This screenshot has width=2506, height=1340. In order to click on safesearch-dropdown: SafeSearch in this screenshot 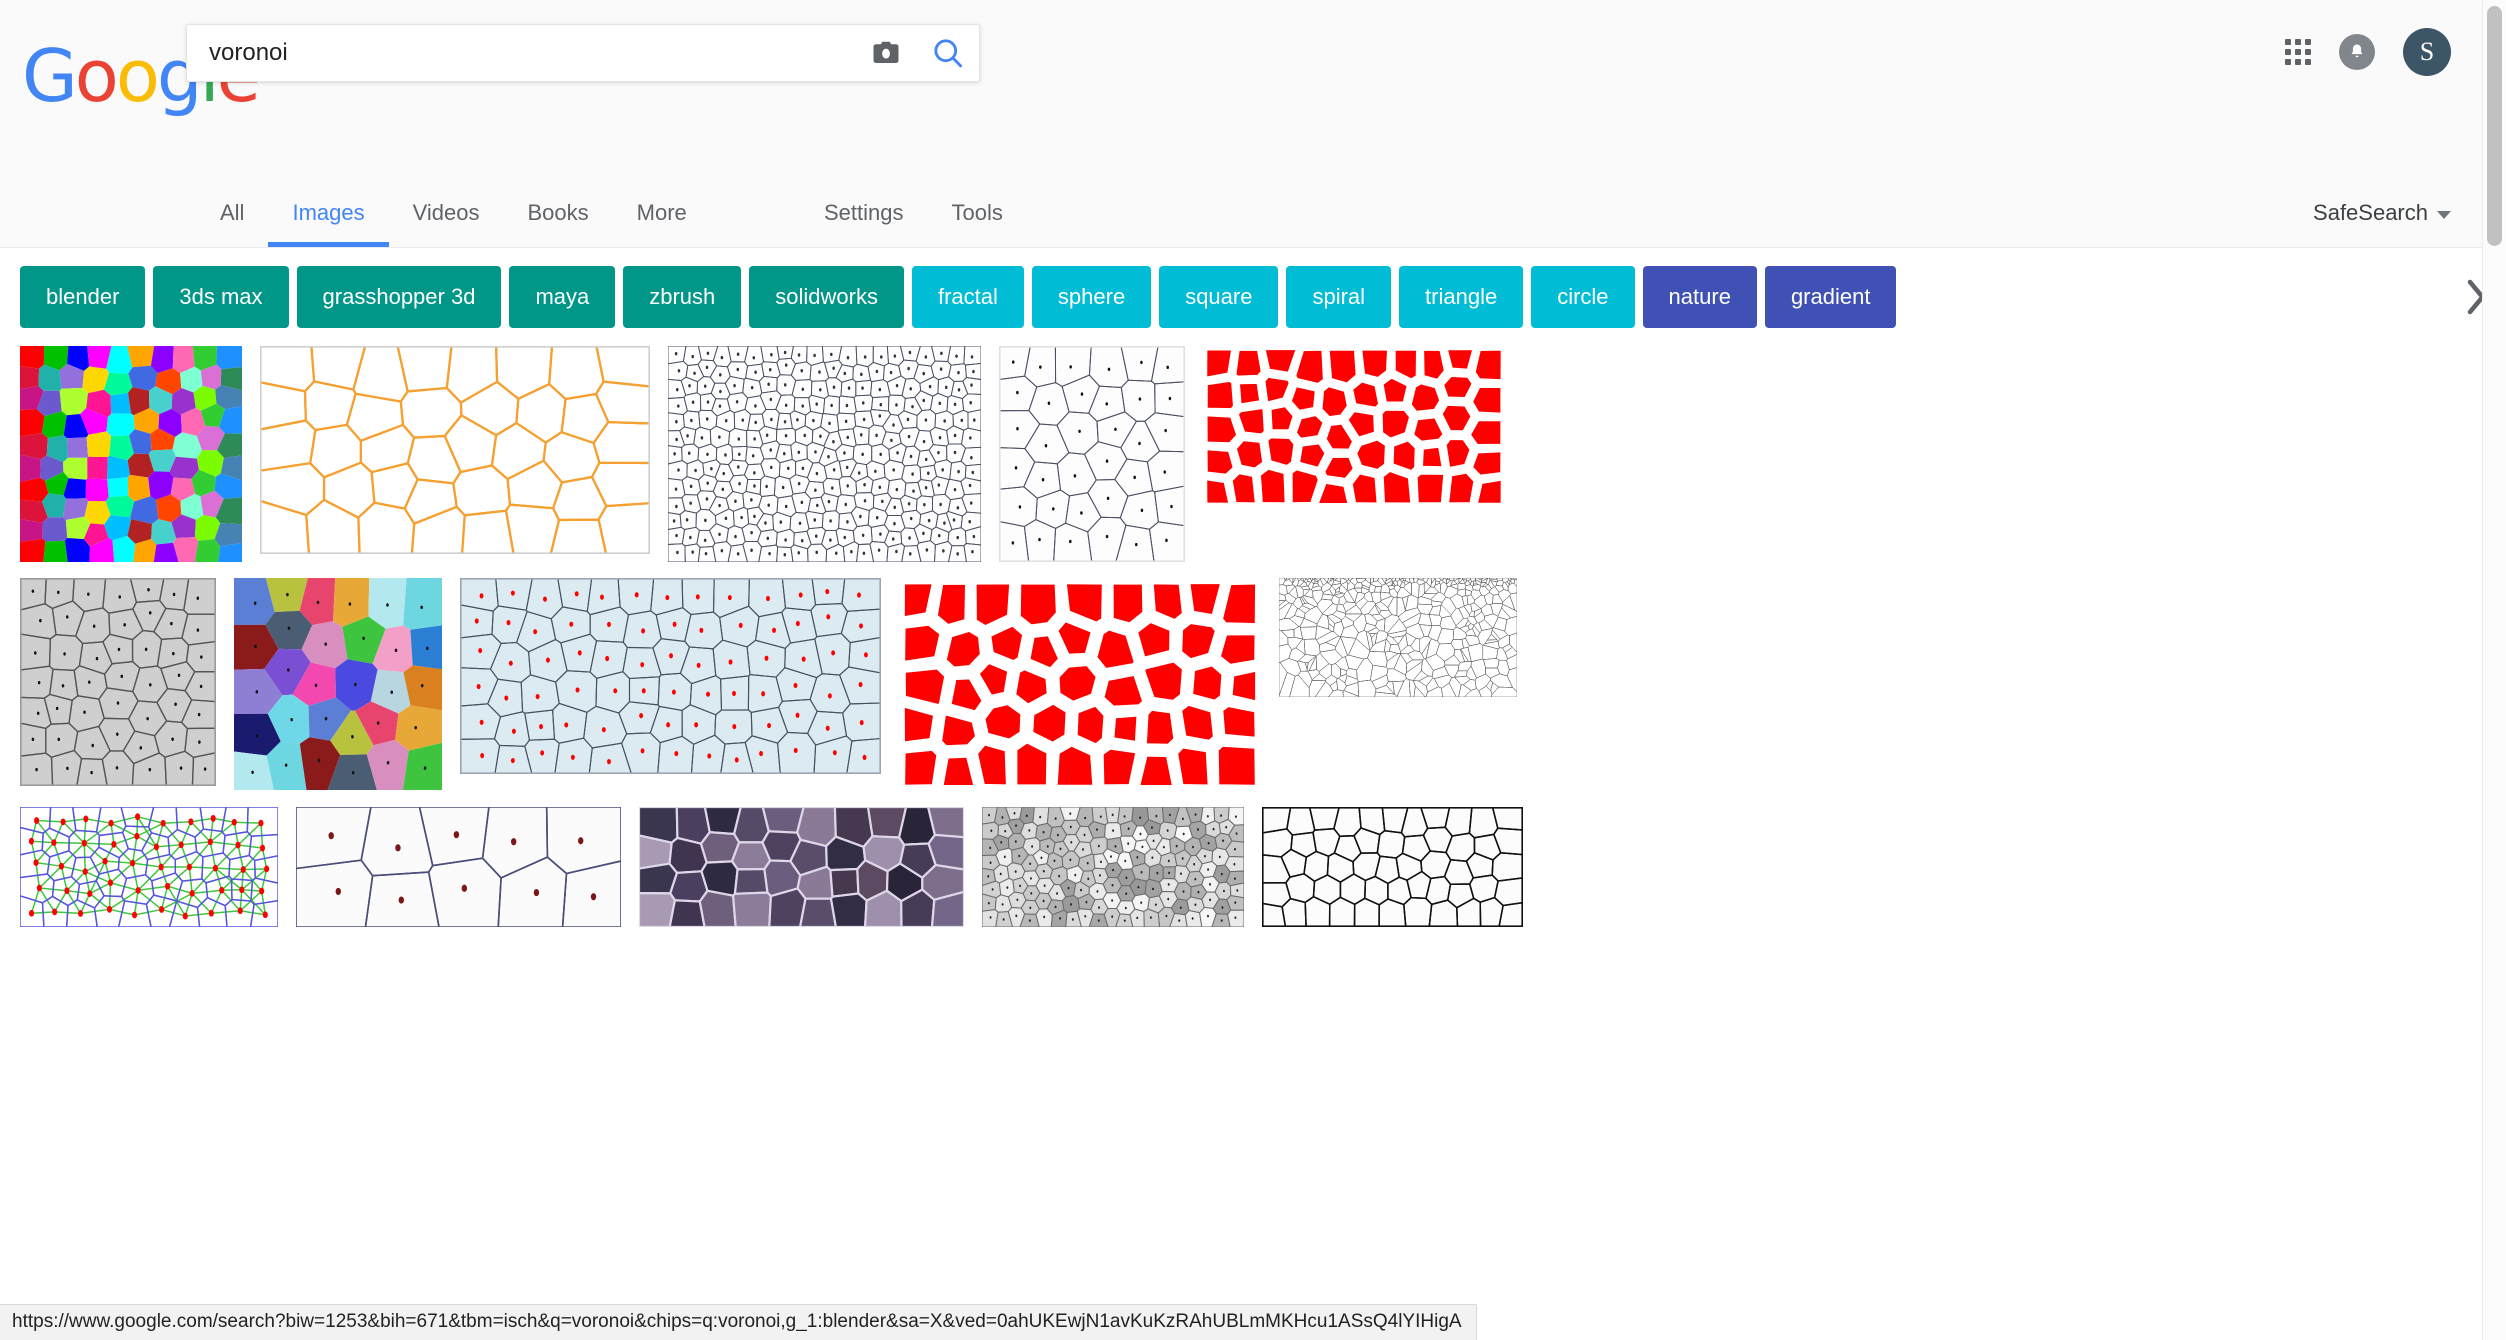, I will do `click(2382, 213)`.